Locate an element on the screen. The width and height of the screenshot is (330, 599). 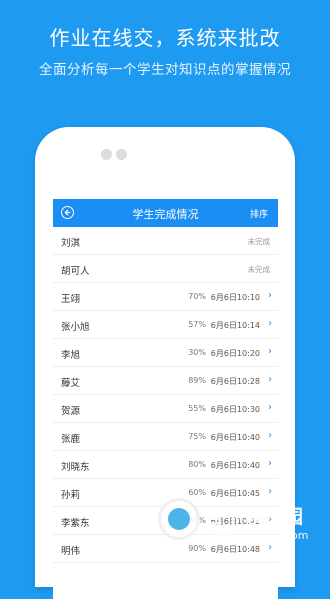
score-percent: 89% is located at coordinates (197, 380).